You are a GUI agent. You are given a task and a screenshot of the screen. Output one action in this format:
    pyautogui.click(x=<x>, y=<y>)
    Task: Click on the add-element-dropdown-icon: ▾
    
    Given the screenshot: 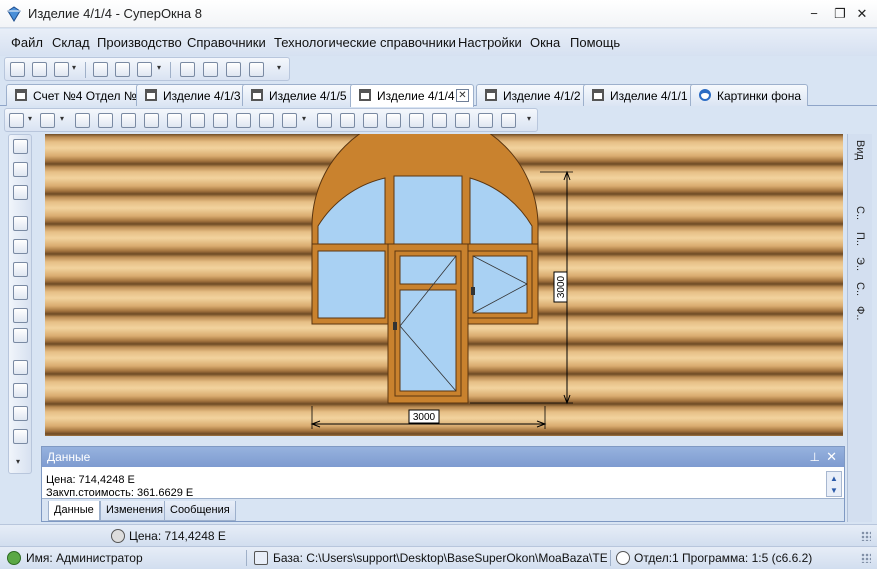 What is the action you would take?
    pyautogui.click(x=30, y=118)
    